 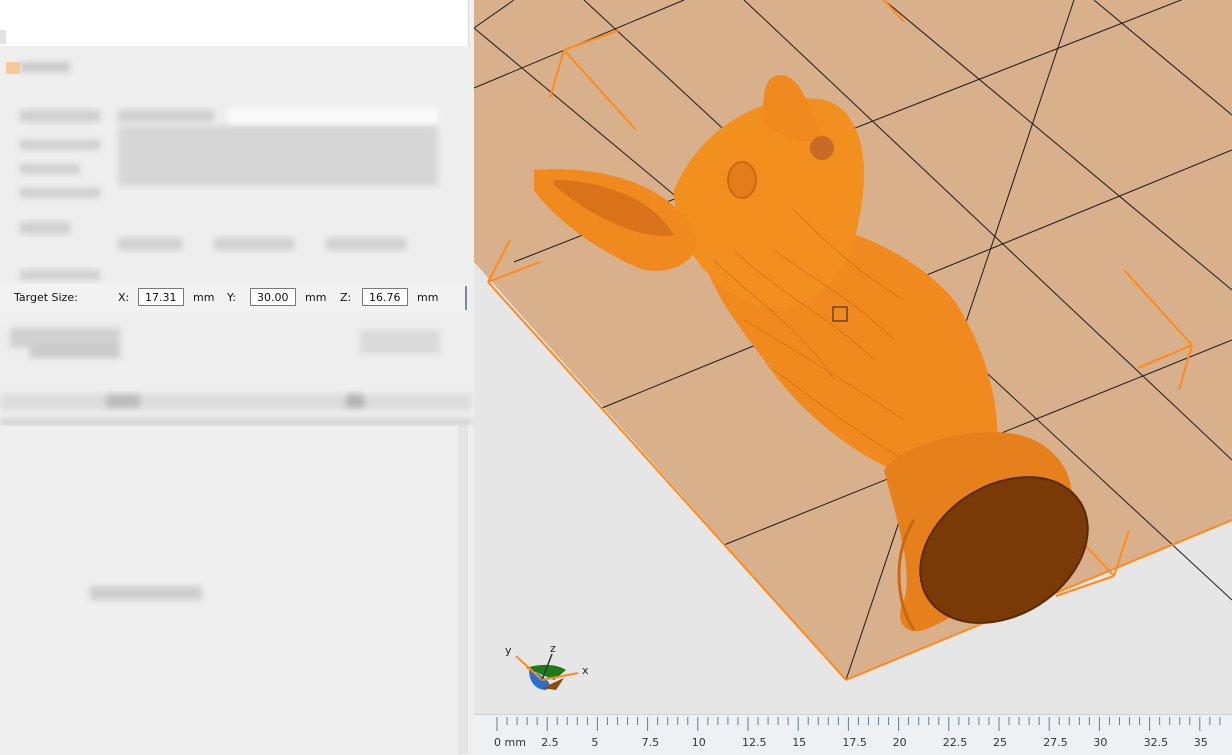 I want to click on gizmo-y-label: y, so click(x=508, y=650).